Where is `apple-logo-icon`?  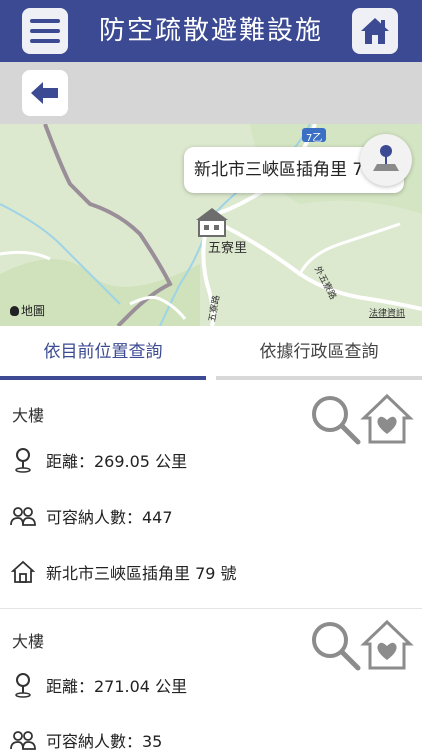
apple-logo-icon is located at coordinates (14, 311).